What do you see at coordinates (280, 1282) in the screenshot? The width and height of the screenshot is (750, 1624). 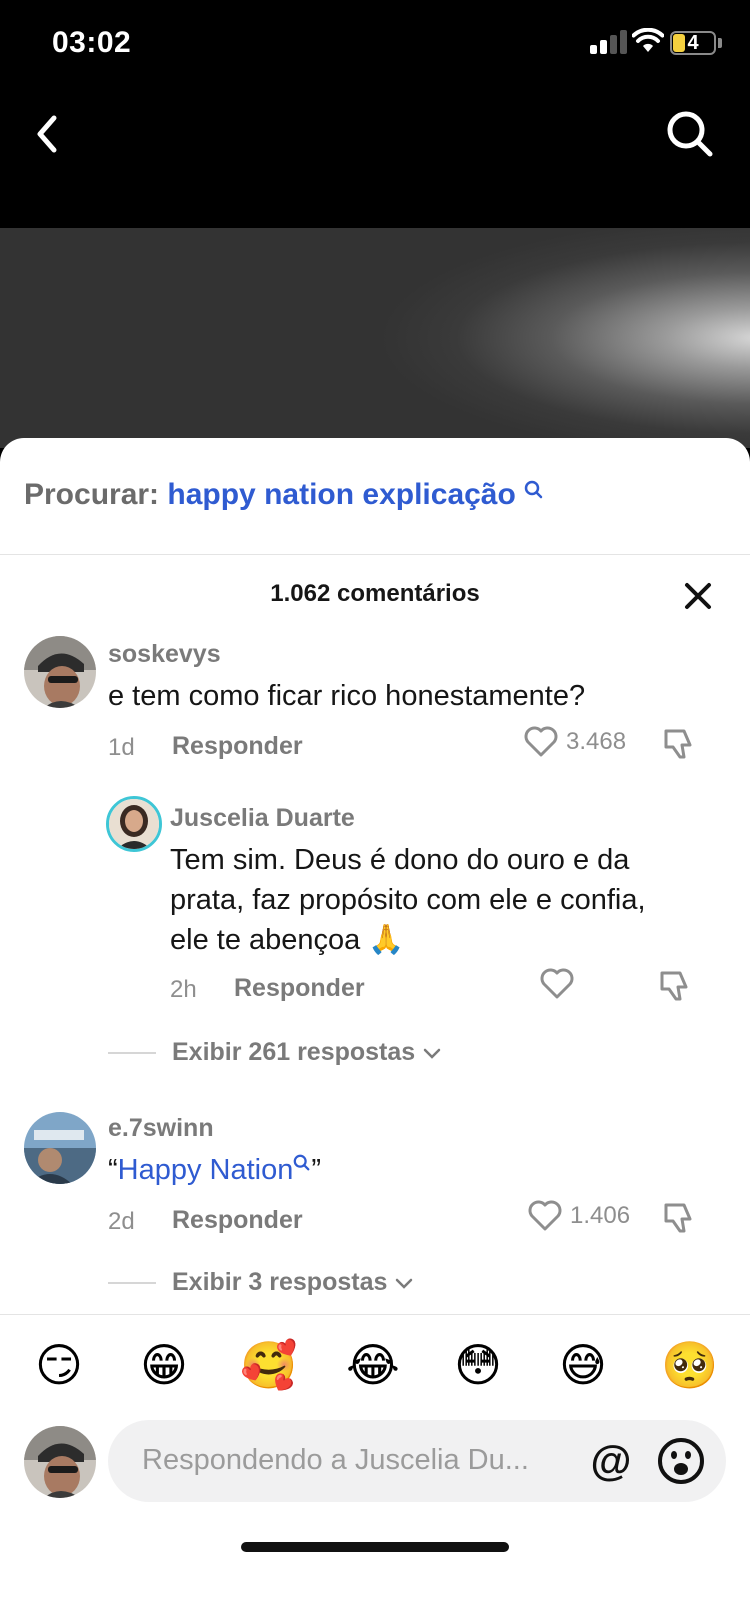 I see `view-replies-label: Exibir 3 respostas` at bounding box center [280, 1282].